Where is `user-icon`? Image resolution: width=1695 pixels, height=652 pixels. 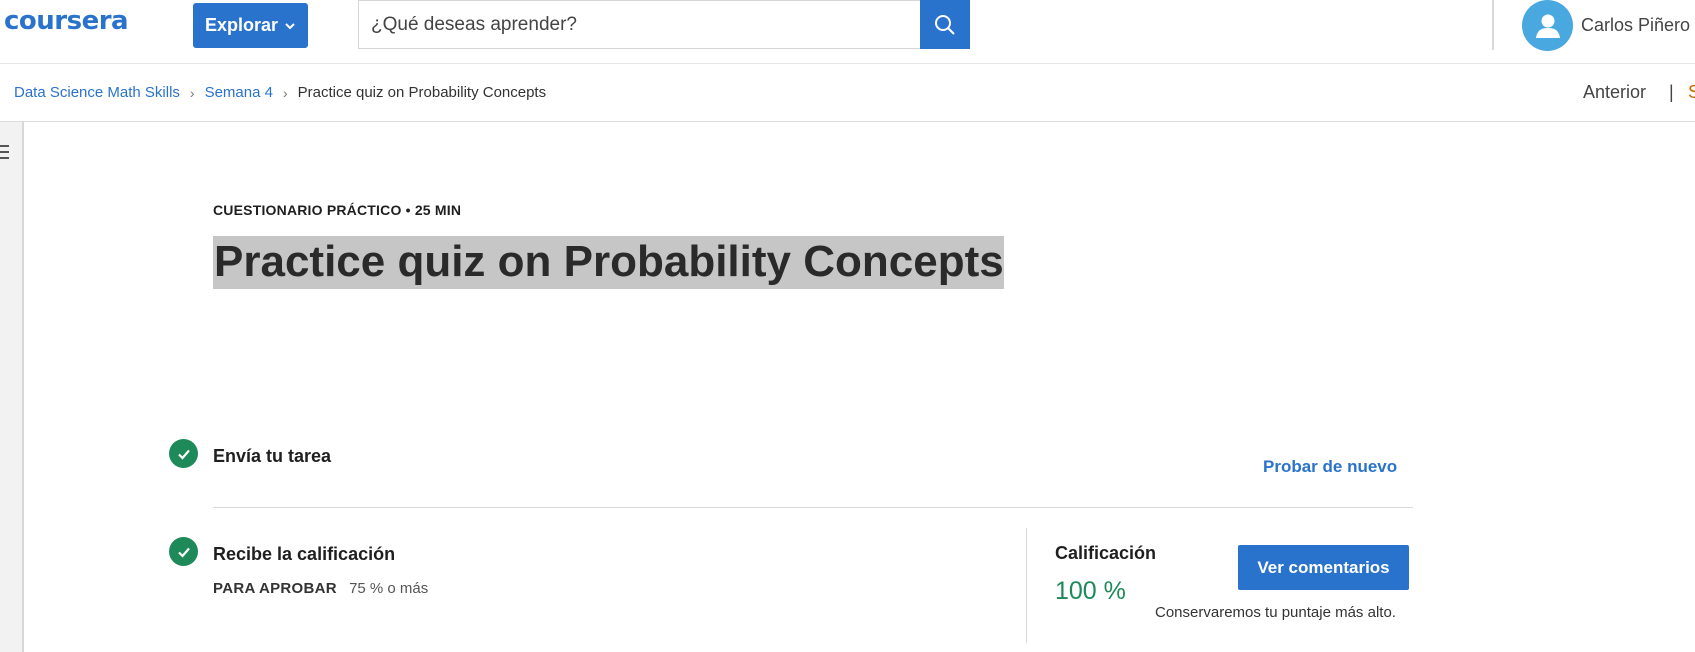
user-icon is located at coordinates (1547, 26).